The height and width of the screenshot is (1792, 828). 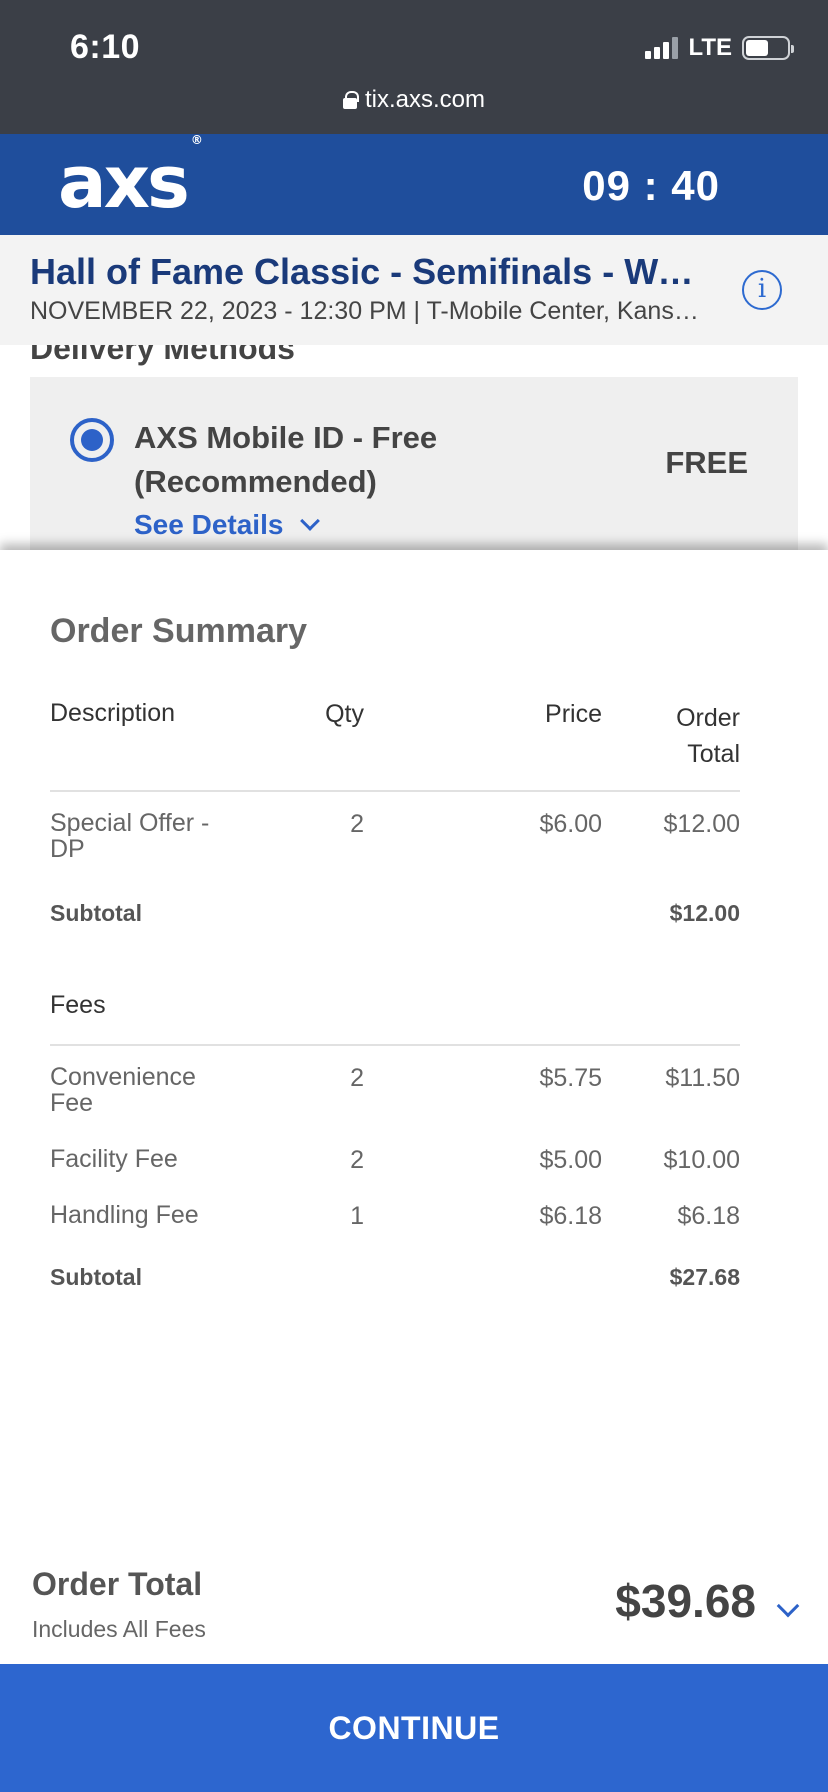 What do you see at coordinates (414, 184) in the screenshot?
I see `site-header: axs ® 09 : 40` at bounding box center [414, 184].